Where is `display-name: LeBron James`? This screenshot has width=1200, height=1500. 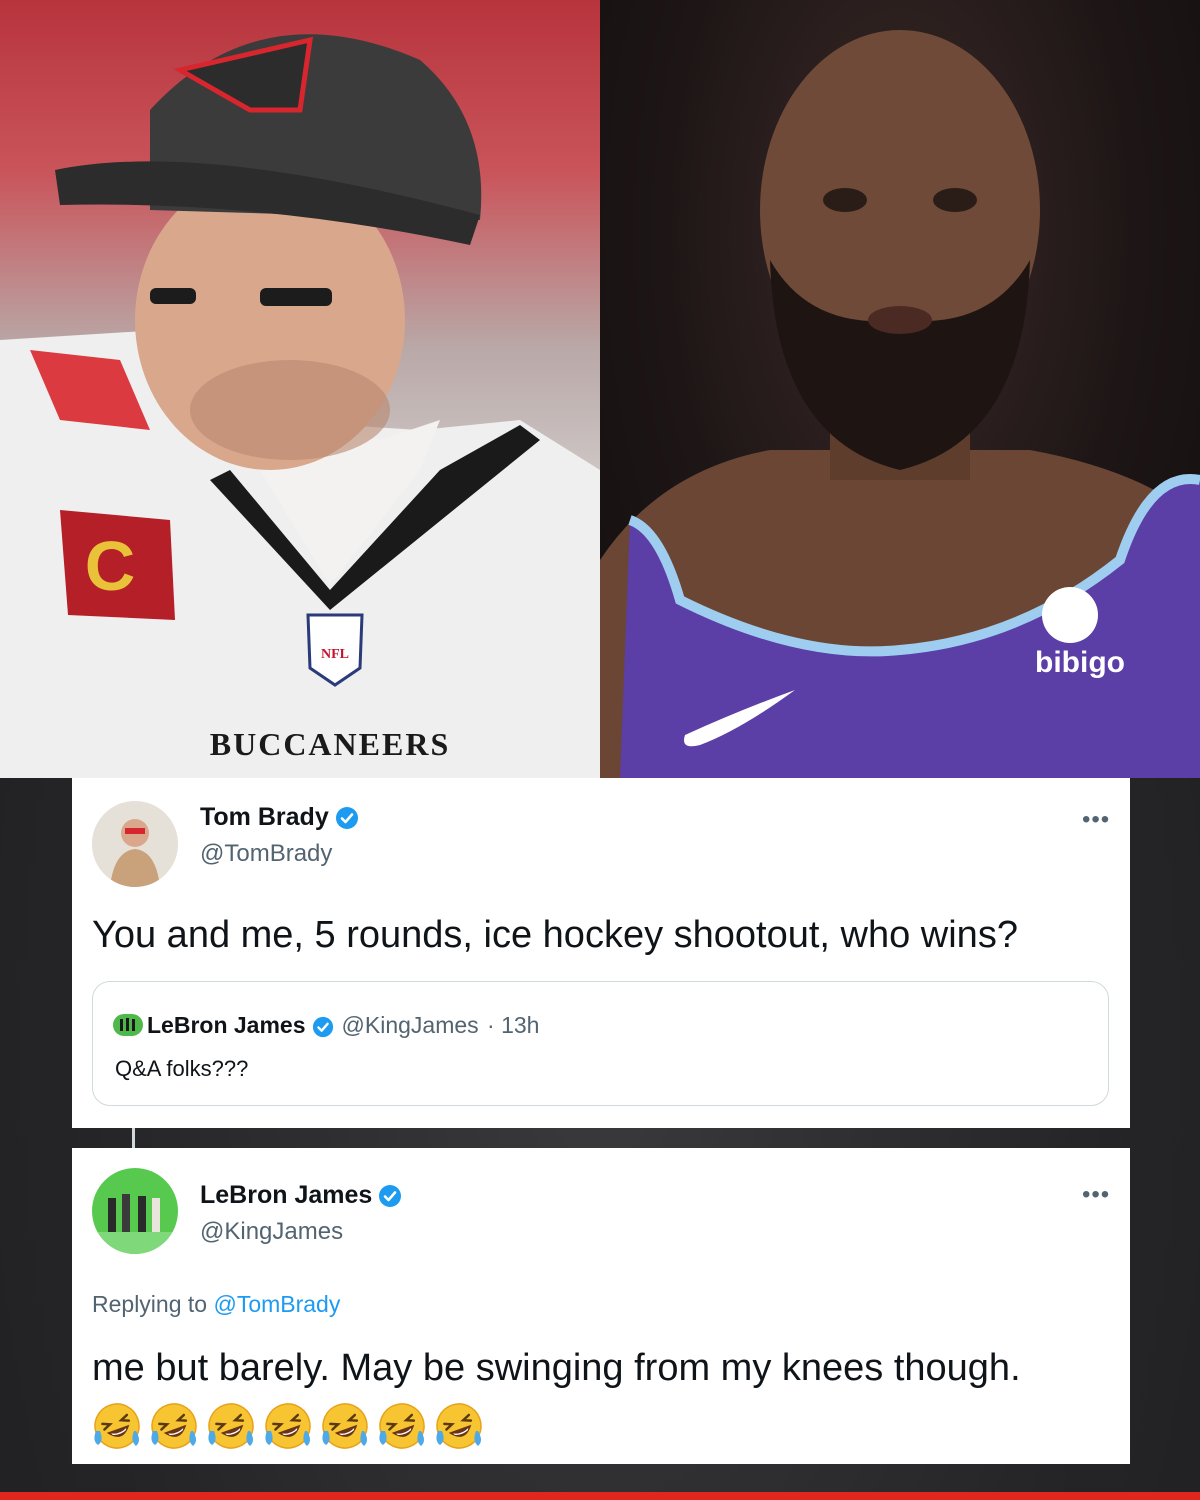 display-name: LeBron James is located at coordinates (286, 1195).